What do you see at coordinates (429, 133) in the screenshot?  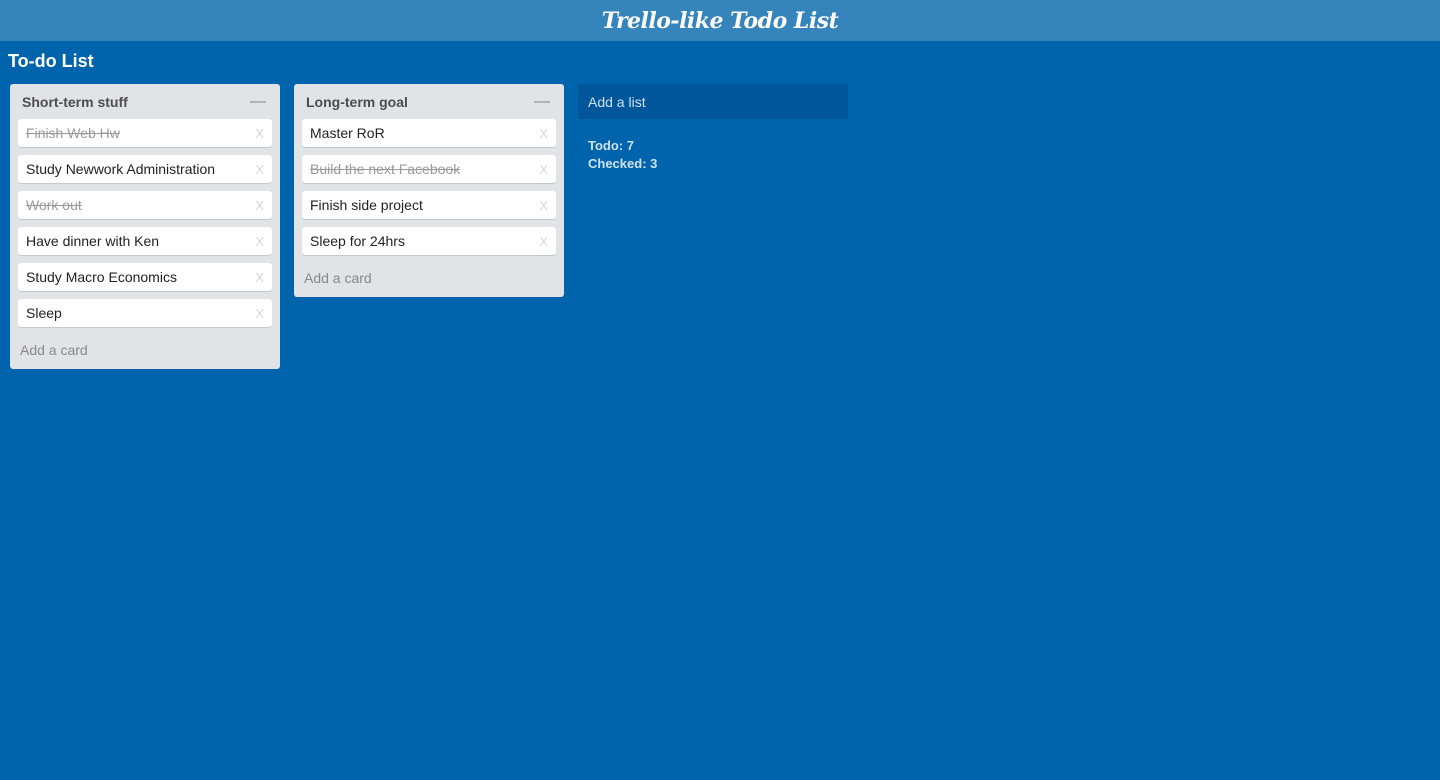 I see `card: Master RoR X` at bounding box center [429, 133].